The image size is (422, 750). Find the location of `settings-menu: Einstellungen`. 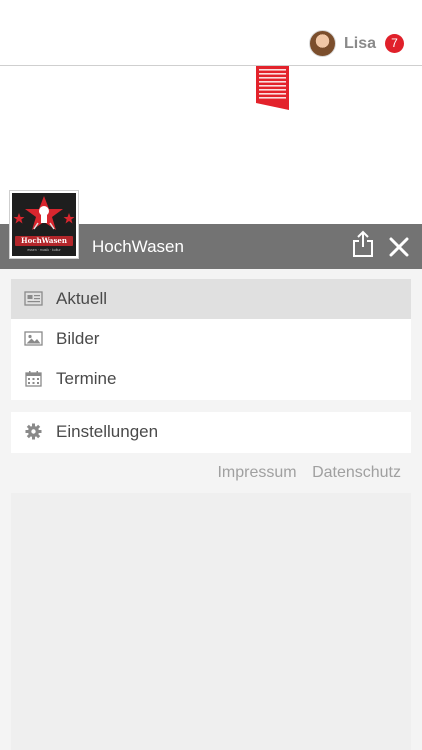

settings-menu: Einstellungen is located at coordinates (211, 432).